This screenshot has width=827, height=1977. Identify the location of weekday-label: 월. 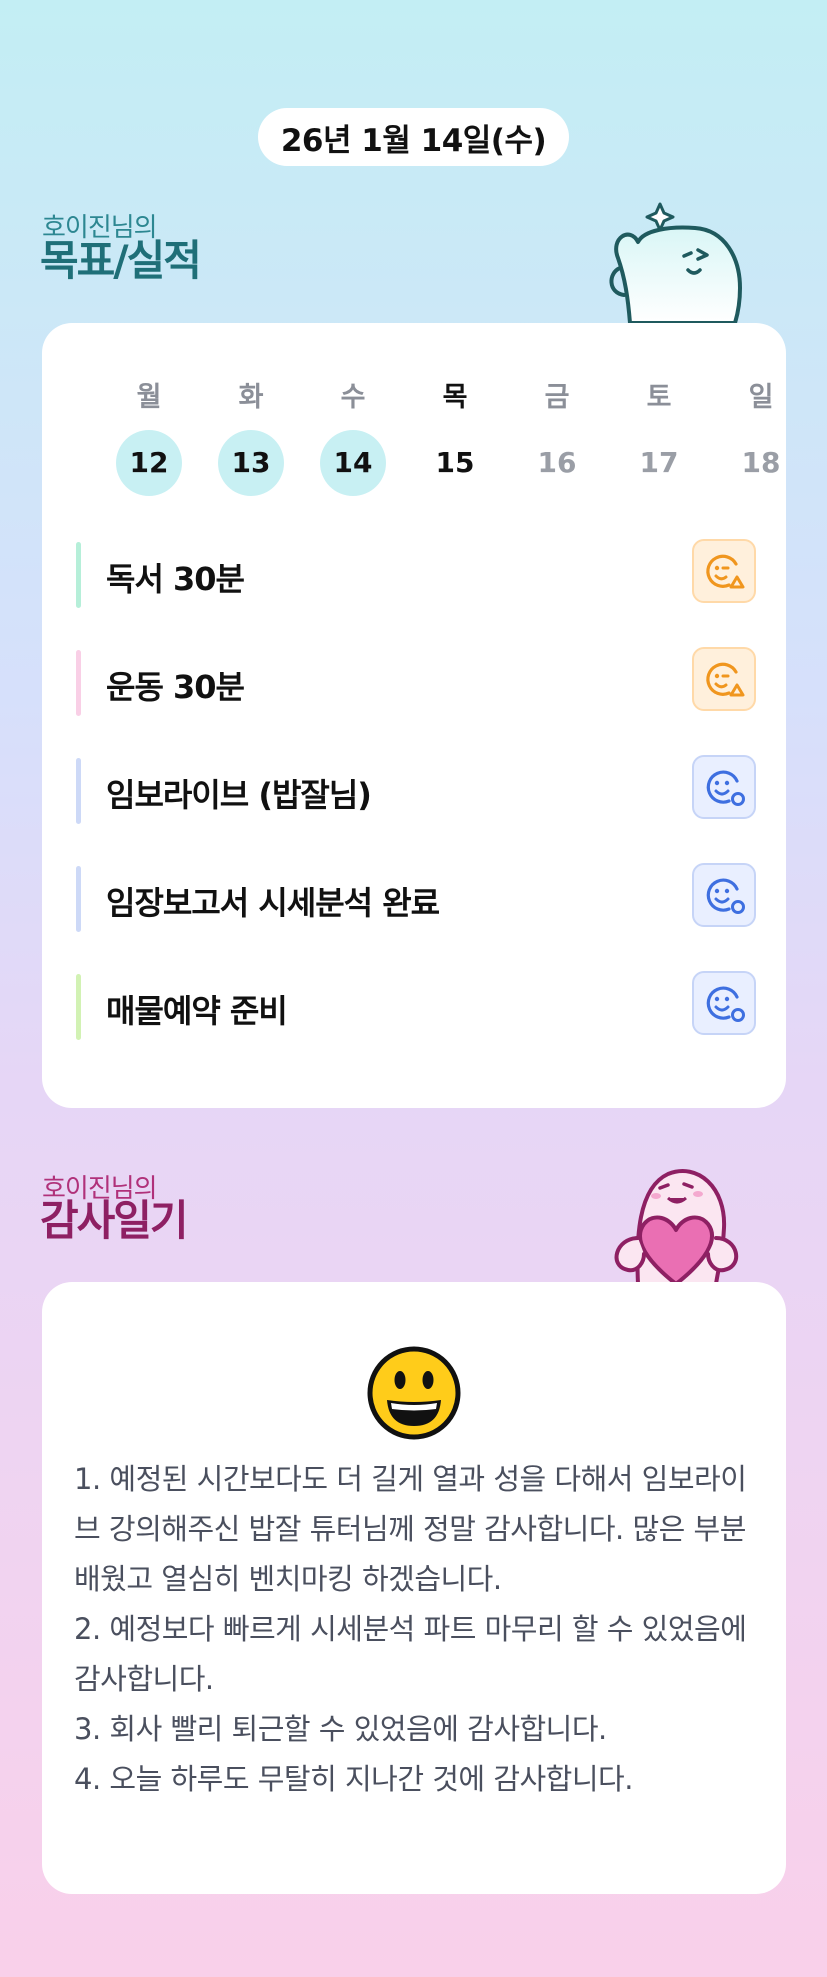
(149, 397).